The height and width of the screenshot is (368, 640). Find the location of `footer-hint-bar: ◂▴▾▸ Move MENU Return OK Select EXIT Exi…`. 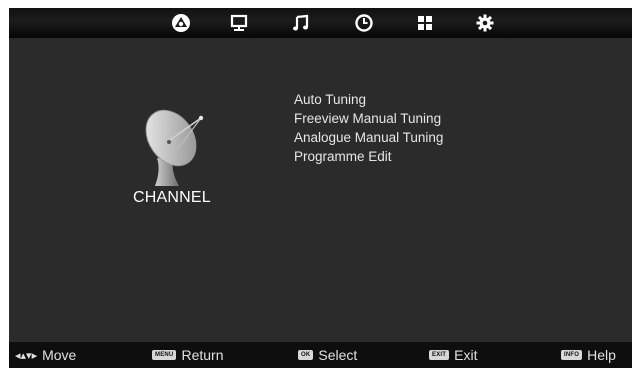

footer-hint-bar: ◂▴▾▸ Move MENU Return OK Select EXIT Exi… is located at coordinates (320, 355).